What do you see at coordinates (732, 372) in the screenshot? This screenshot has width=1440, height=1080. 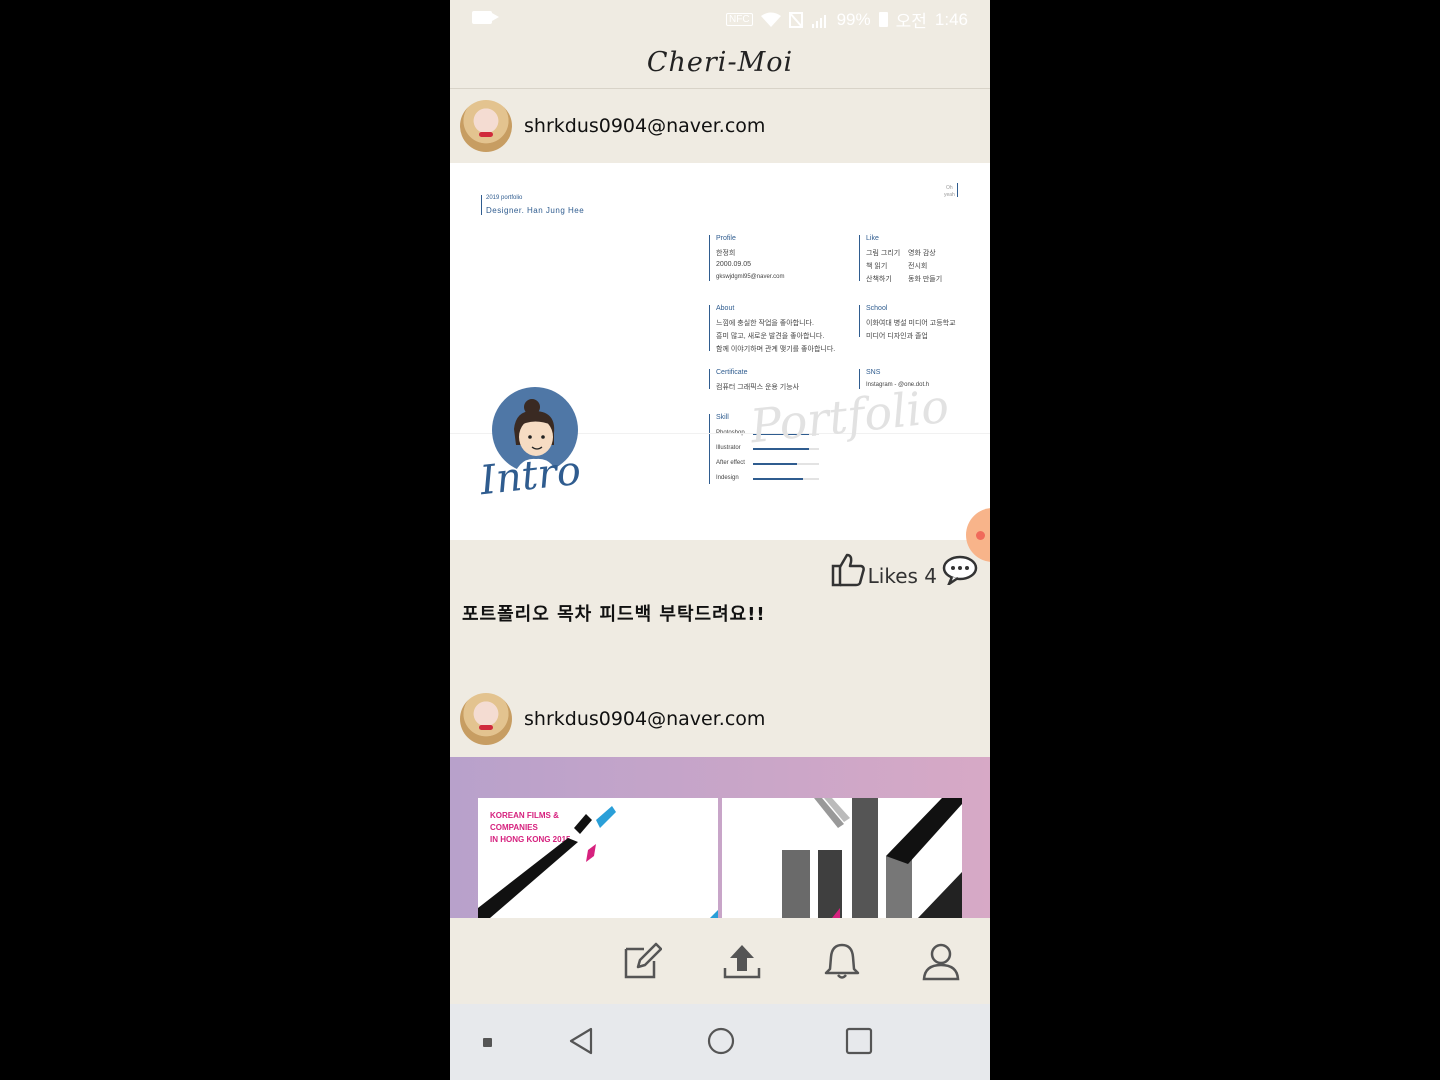 I see `certificate-heading: Certificate` at bounding box center [732, 372].